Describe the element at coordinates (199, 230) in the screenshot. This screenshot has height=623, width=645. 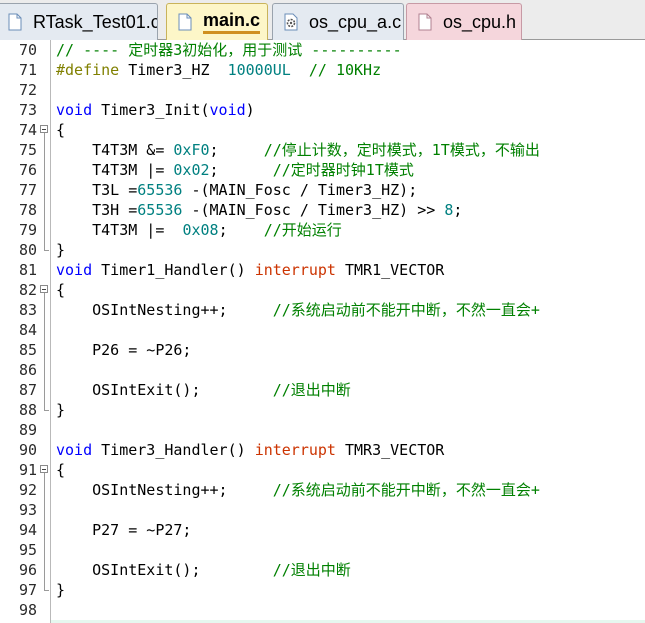
I see `code-text: T4T3M |= 0x08; //开始运行` at that location.